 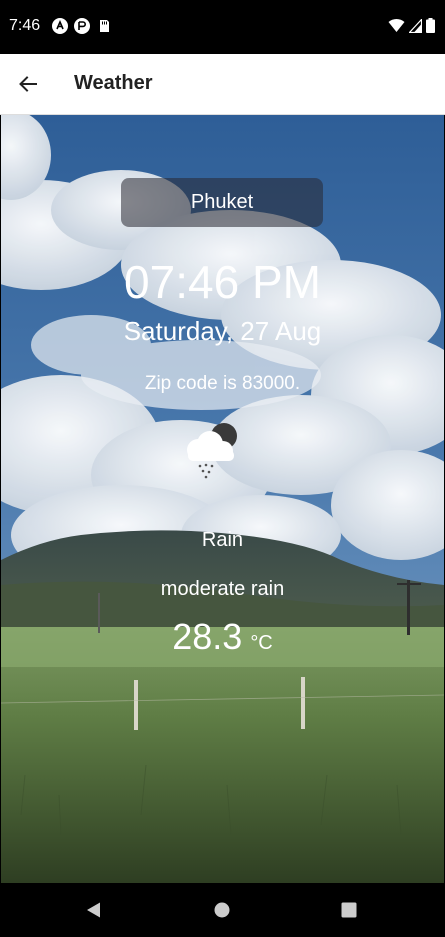 What do you see at coordinates (261, 643) in the screenshot?
I see `temperature-unit: °C` at bounding box center [261, 643].